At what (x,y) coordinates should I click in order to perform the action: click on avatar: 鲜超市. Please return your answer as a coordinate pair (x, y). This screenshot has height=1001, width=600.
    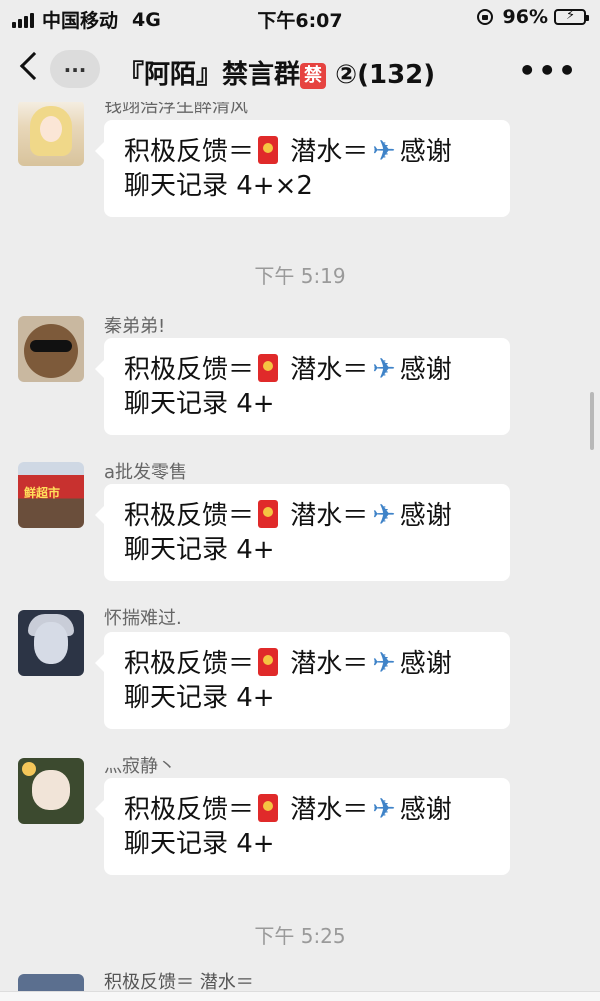
    Looking at the image, I should click on (51, 495).